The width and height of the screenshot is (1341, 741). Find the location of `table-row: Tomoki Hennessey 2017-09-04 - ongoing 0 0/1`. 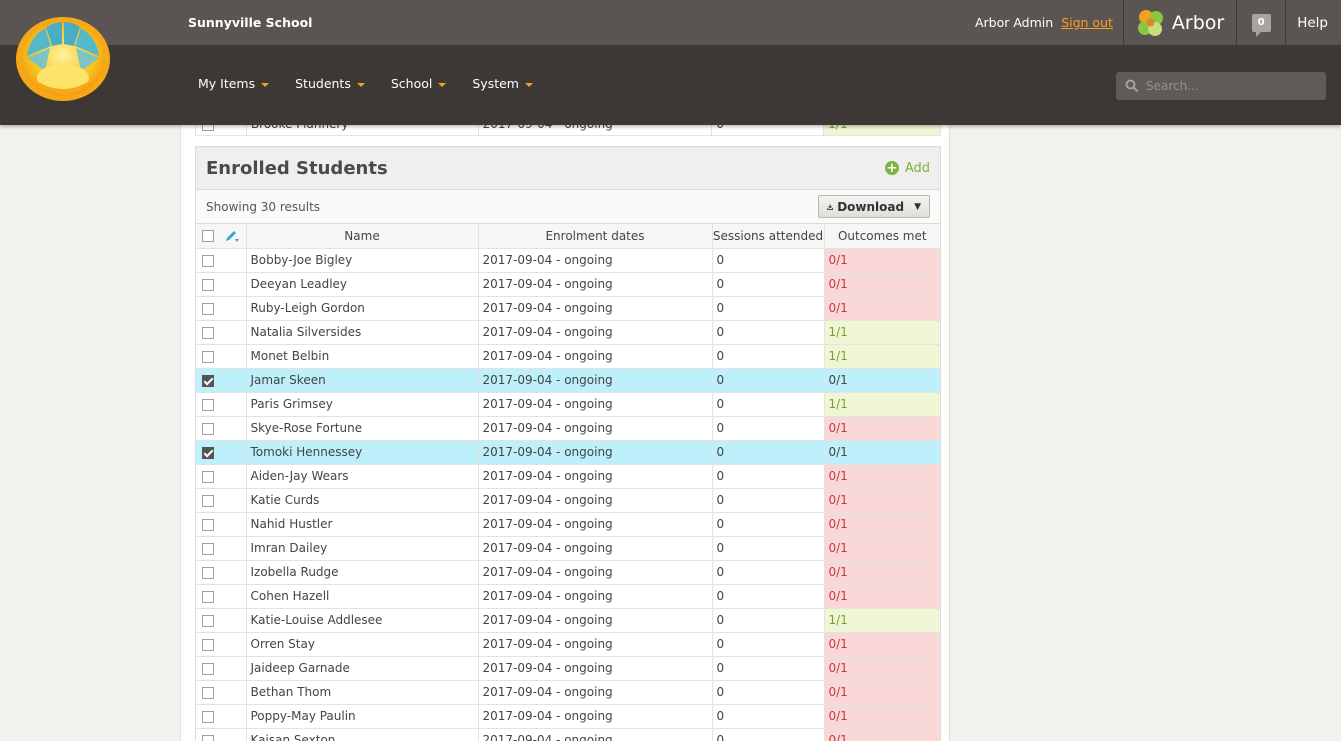

table-row: Tomoki Hennessey 2017-09-04 - ongoing 0 0/1 is located at coordinates (568, 452).